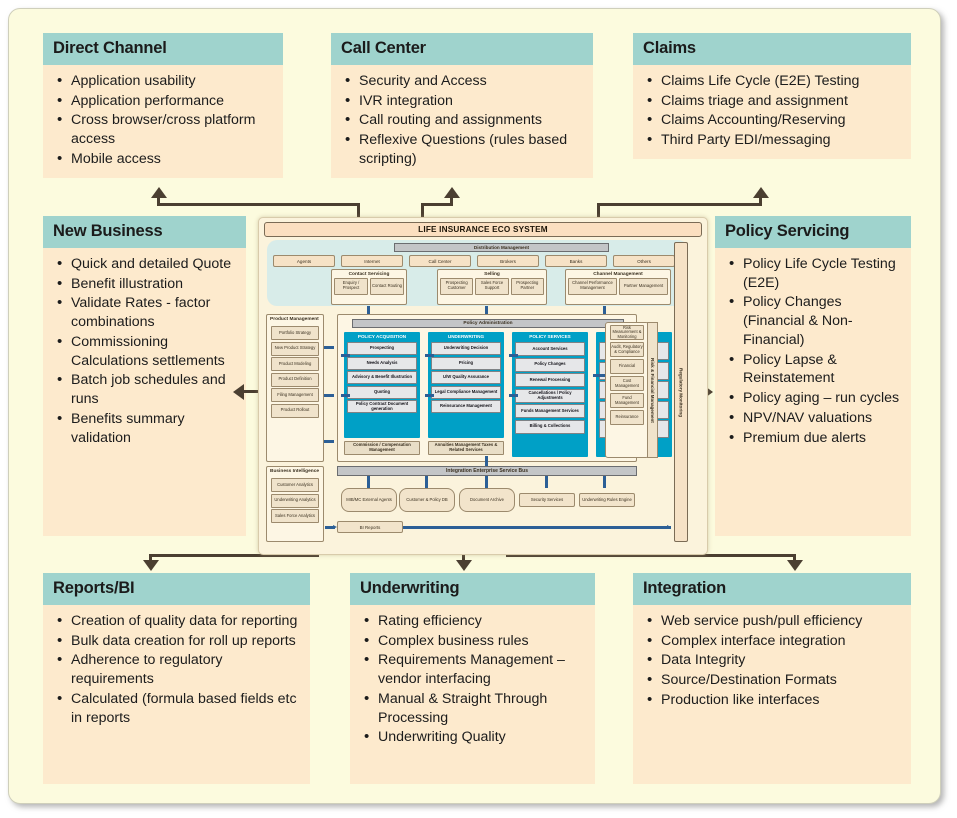 This screenshot has width=957, height=818. I want to click on list-item: Claims Life Cycle (E2E) Testing, so click(775, 81).